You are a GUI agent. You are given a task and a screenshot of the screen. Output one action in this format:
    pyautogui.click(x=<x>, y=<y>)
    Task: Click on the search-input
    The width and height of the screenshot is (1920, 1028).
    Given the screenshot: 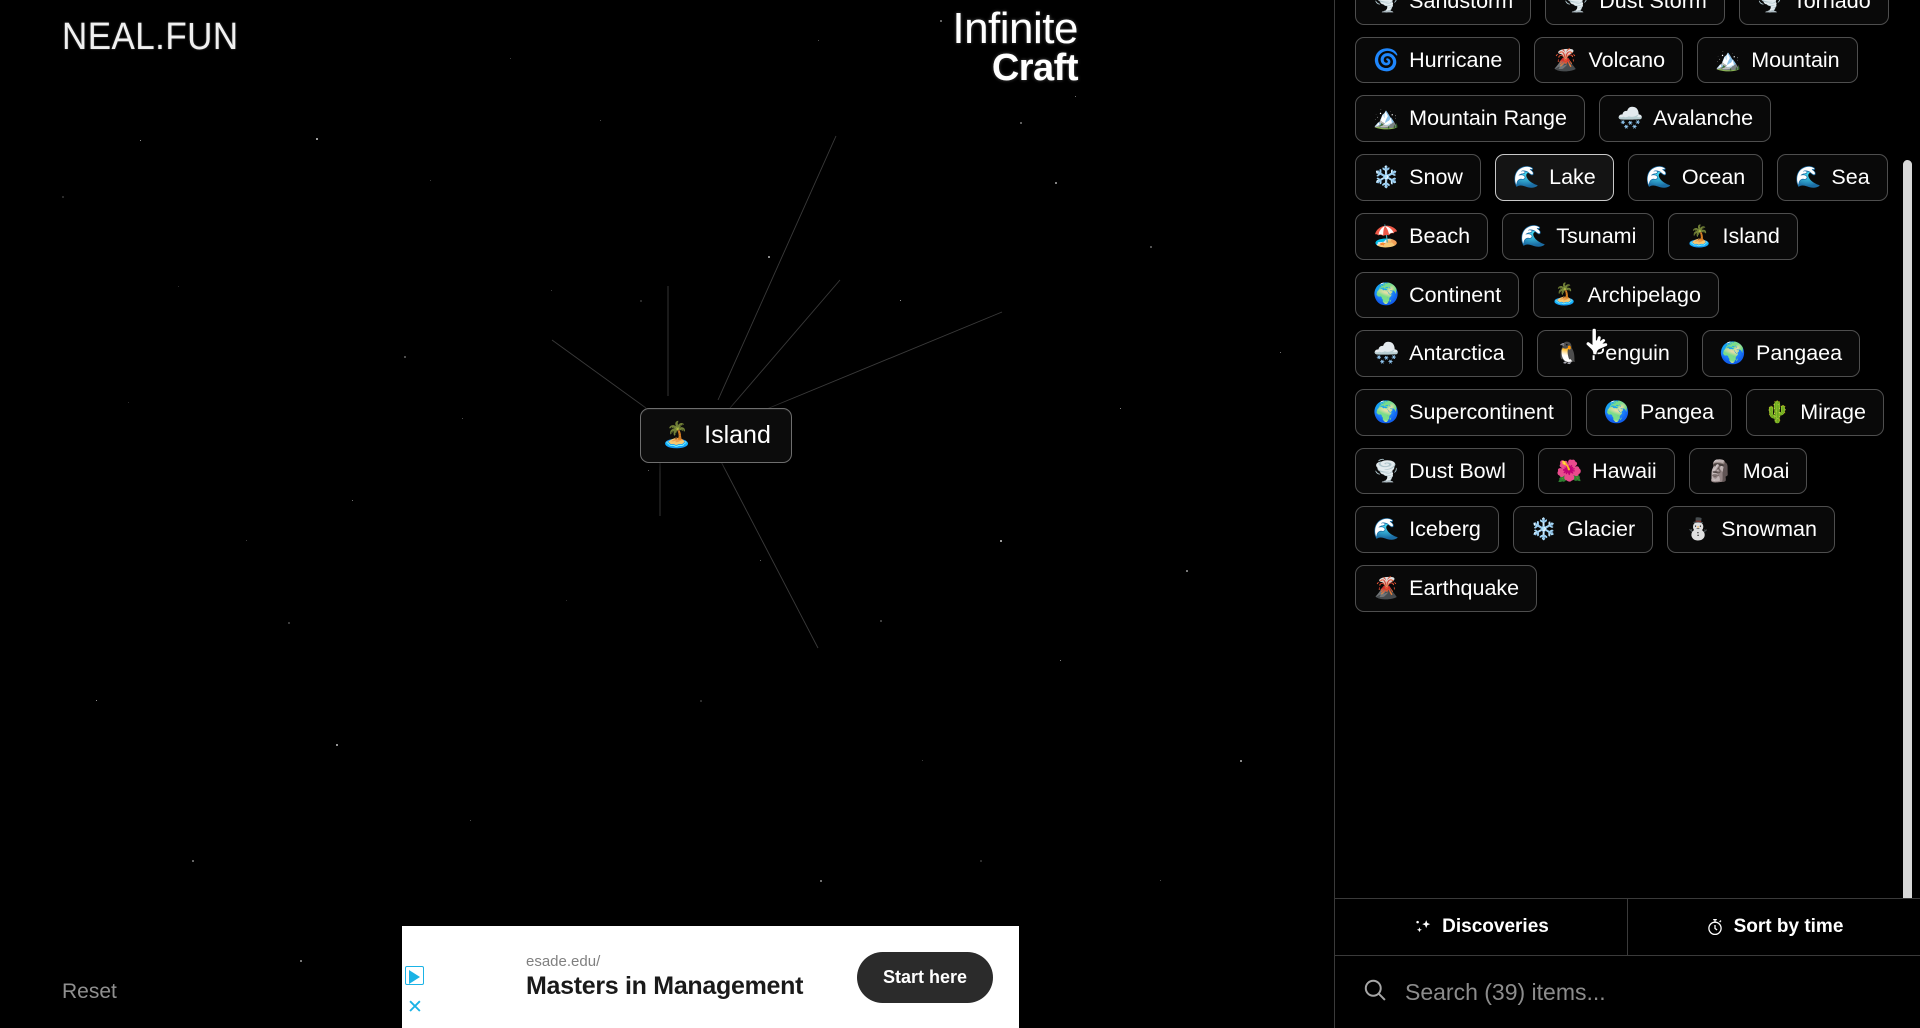 What is the action you would take?
    pyautogui.click(x=1649, y=992)
    